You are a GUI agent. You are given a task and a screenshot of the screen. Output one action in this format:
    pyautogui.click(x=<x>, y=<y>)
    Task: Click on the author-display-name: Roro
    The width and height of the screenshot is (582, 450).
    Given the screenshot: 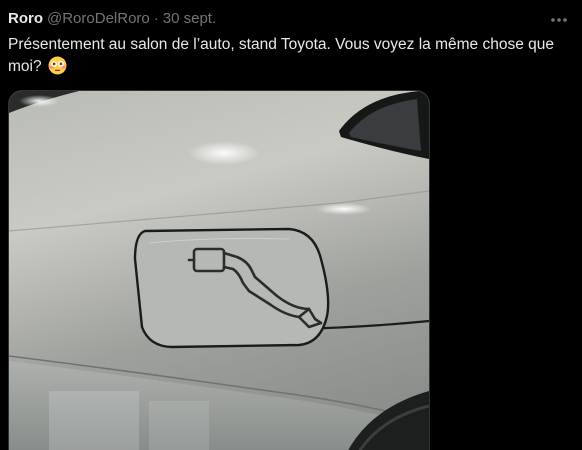 What is the action you would take?
    pyautogui.click(x=25, y=19)
    